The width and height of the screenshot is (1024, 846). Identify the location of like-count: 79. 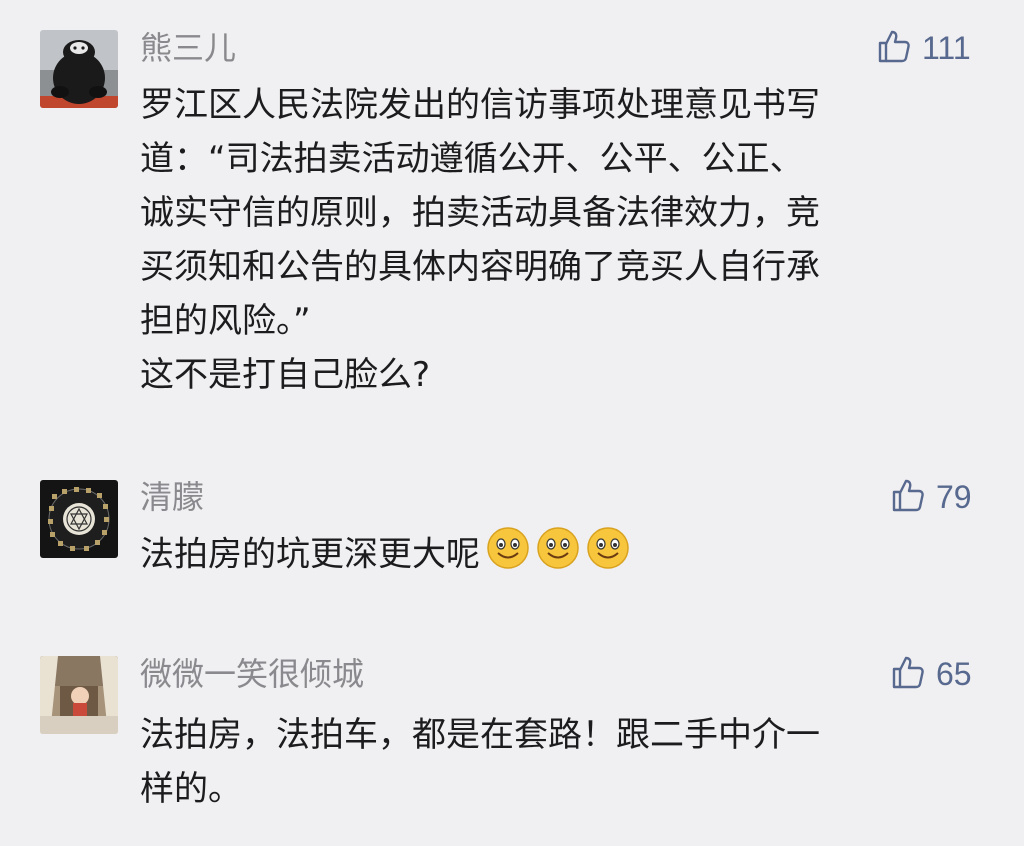
(954, 497).